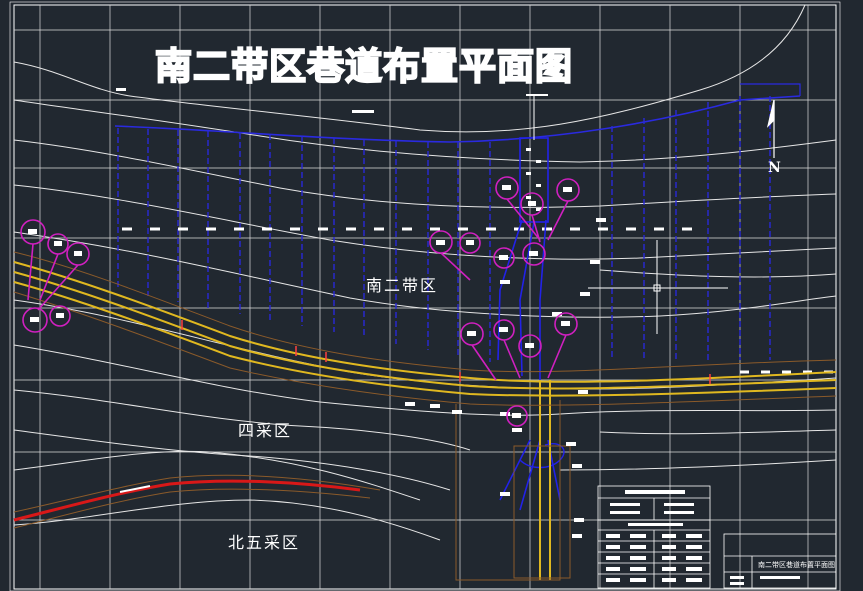  I want to click on drawing-title: 南二带区巷道布置平面图, so click(363, 66).